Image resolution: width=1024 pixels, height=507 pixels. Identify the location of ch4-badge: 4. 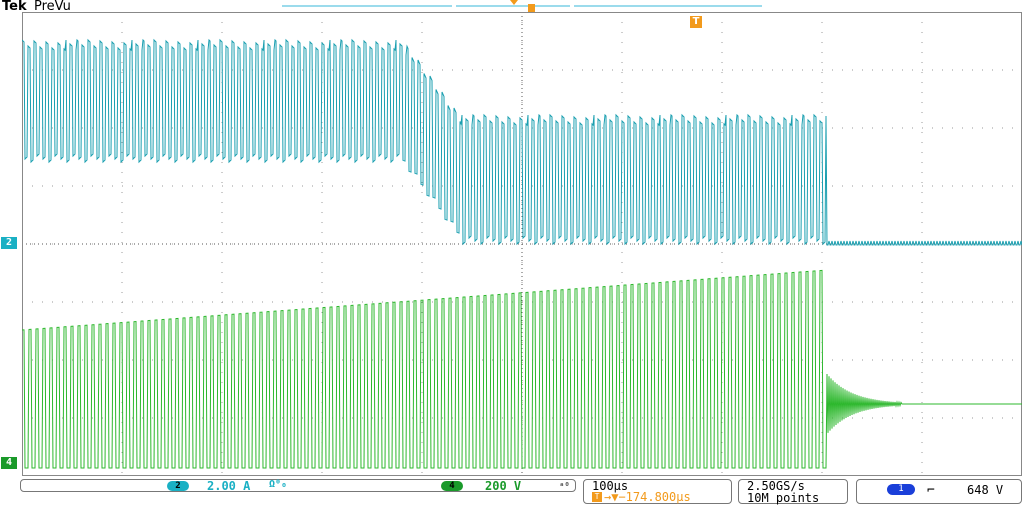
(452, 486).